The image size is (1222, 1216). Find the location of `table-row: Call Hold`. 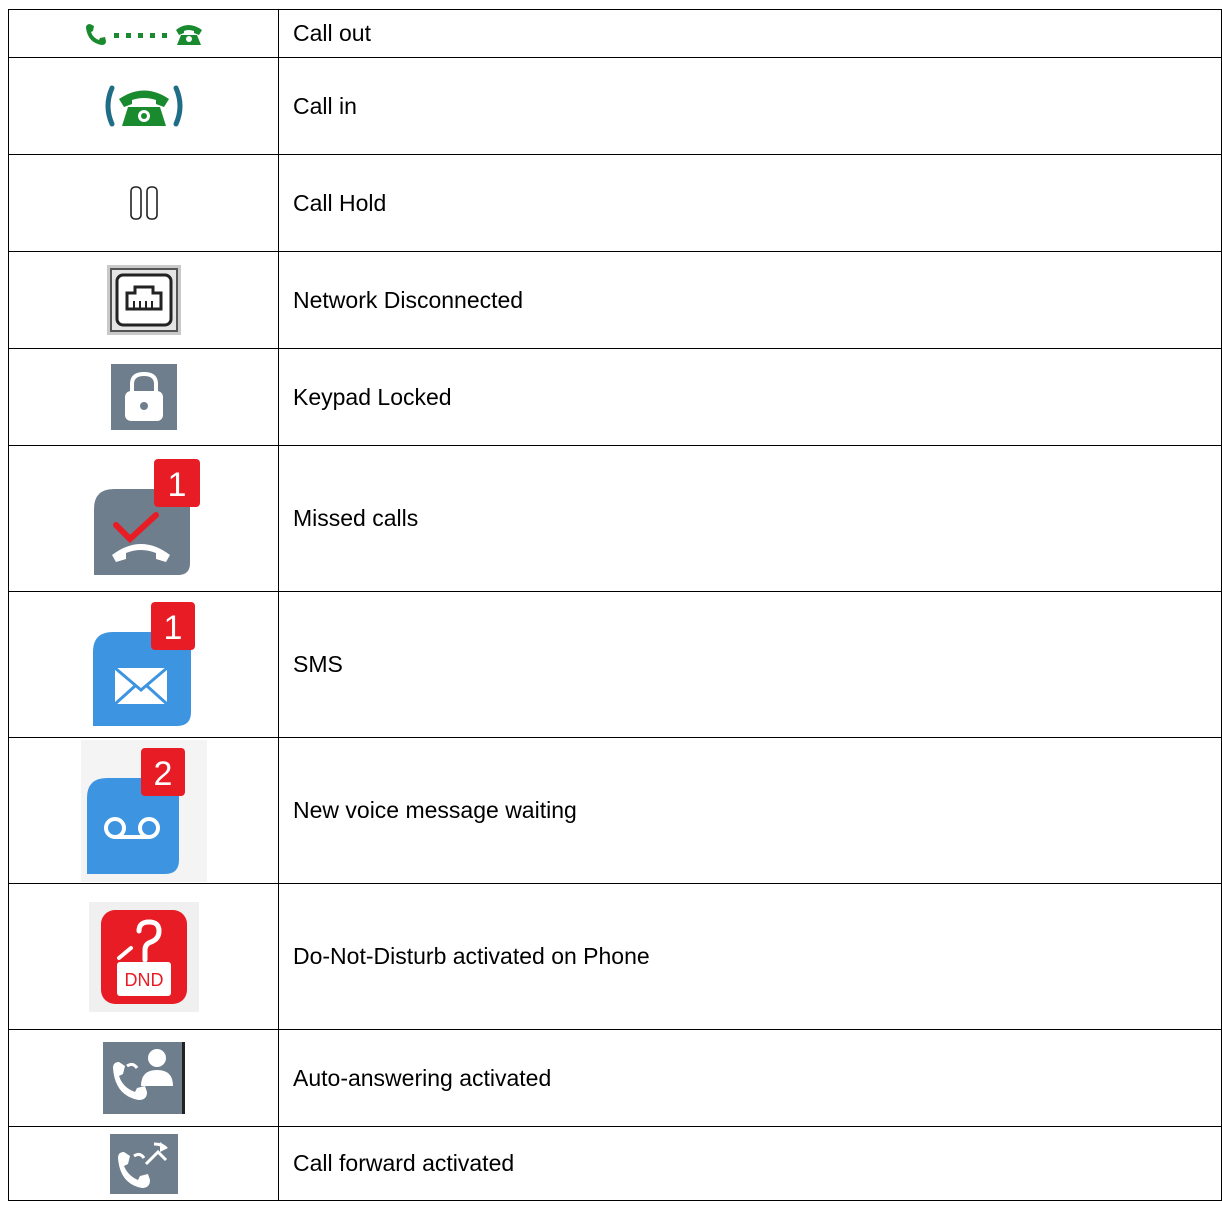

table-row: Call Hold is located at coordinates (615, 203).